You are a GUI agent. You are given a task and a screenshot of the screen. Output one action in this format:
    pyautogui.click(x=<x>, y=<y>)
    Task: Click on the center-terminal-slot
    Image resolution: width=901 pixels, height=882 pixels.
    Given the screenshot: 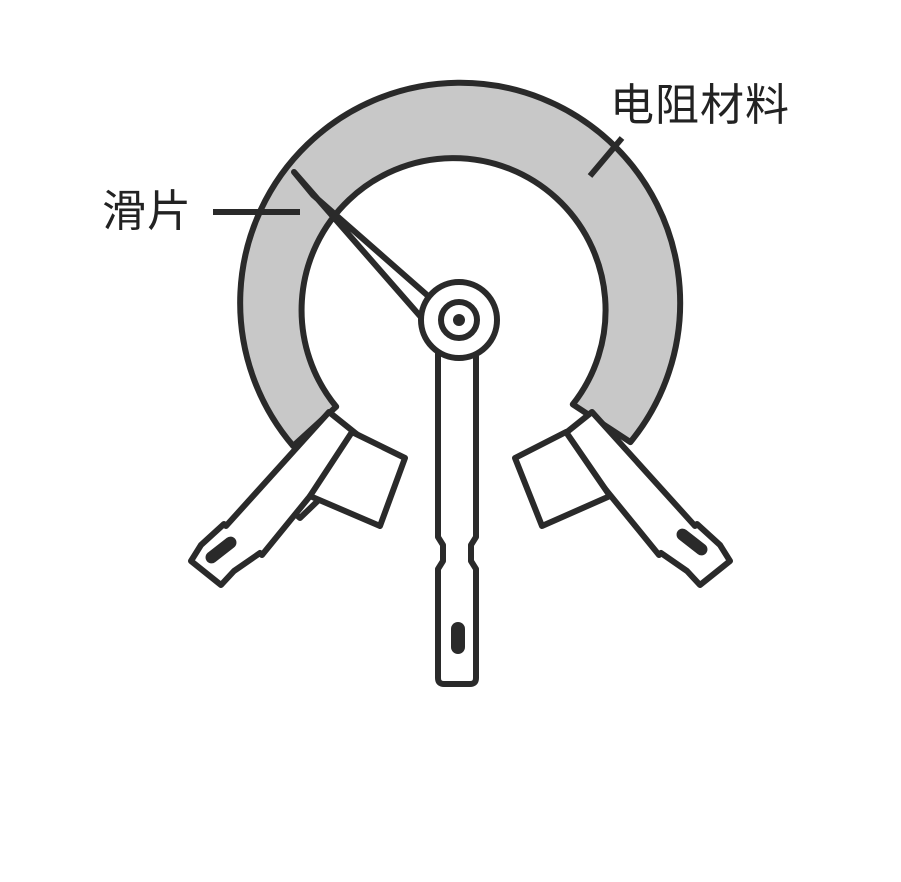 What is the action you would take?
    pyautogui.click(x=458, y=638)
    